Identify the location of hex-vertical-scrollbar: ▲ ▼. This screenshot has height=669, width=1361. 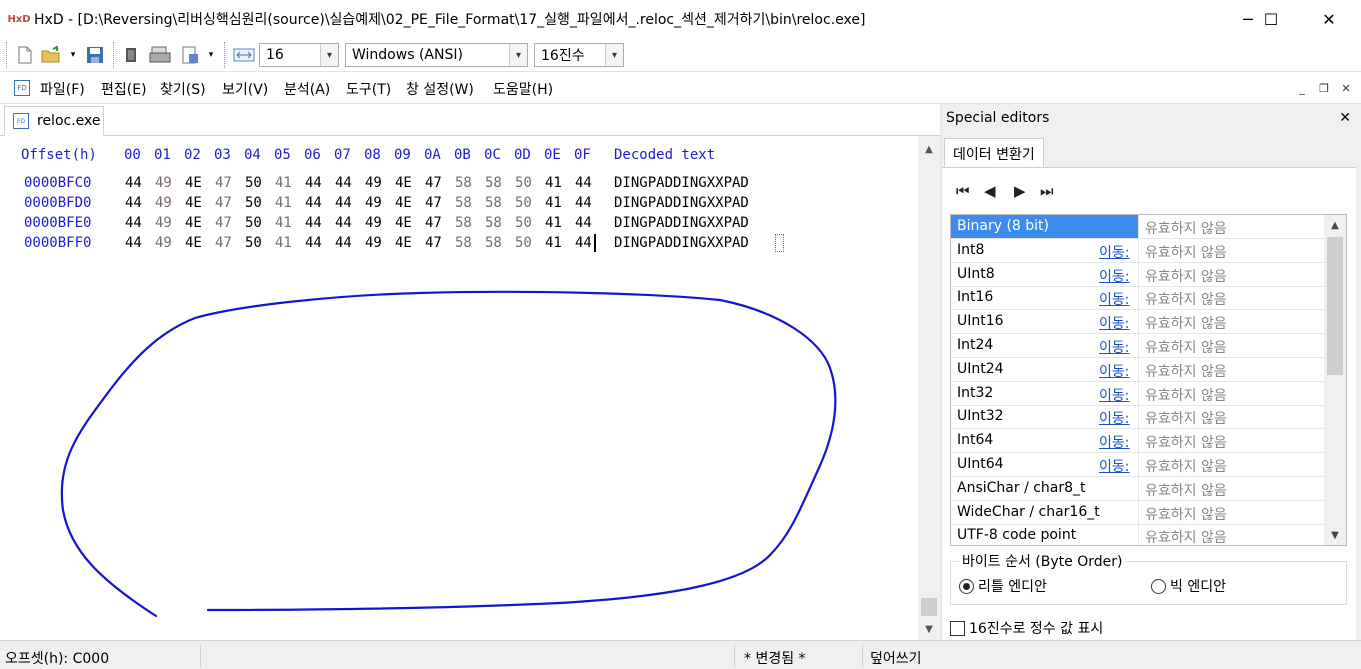
(929, 388).